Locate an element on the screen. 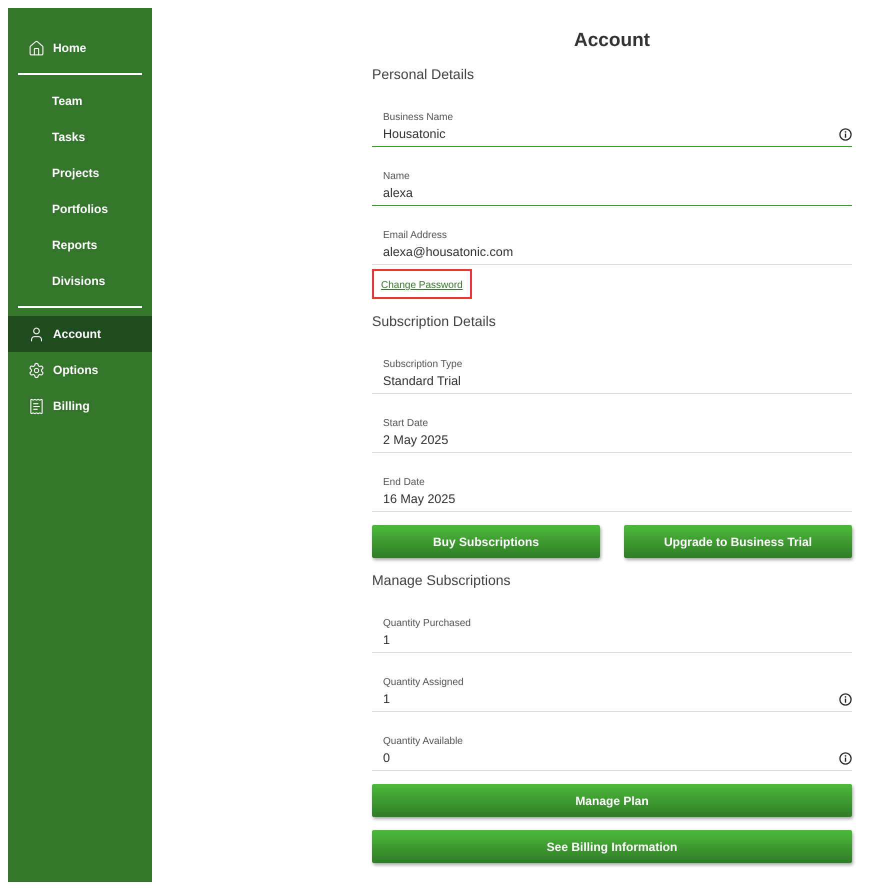 This screenshot has height=895, width=877. field-value: Housatonic is located at coordinates (415, 134).